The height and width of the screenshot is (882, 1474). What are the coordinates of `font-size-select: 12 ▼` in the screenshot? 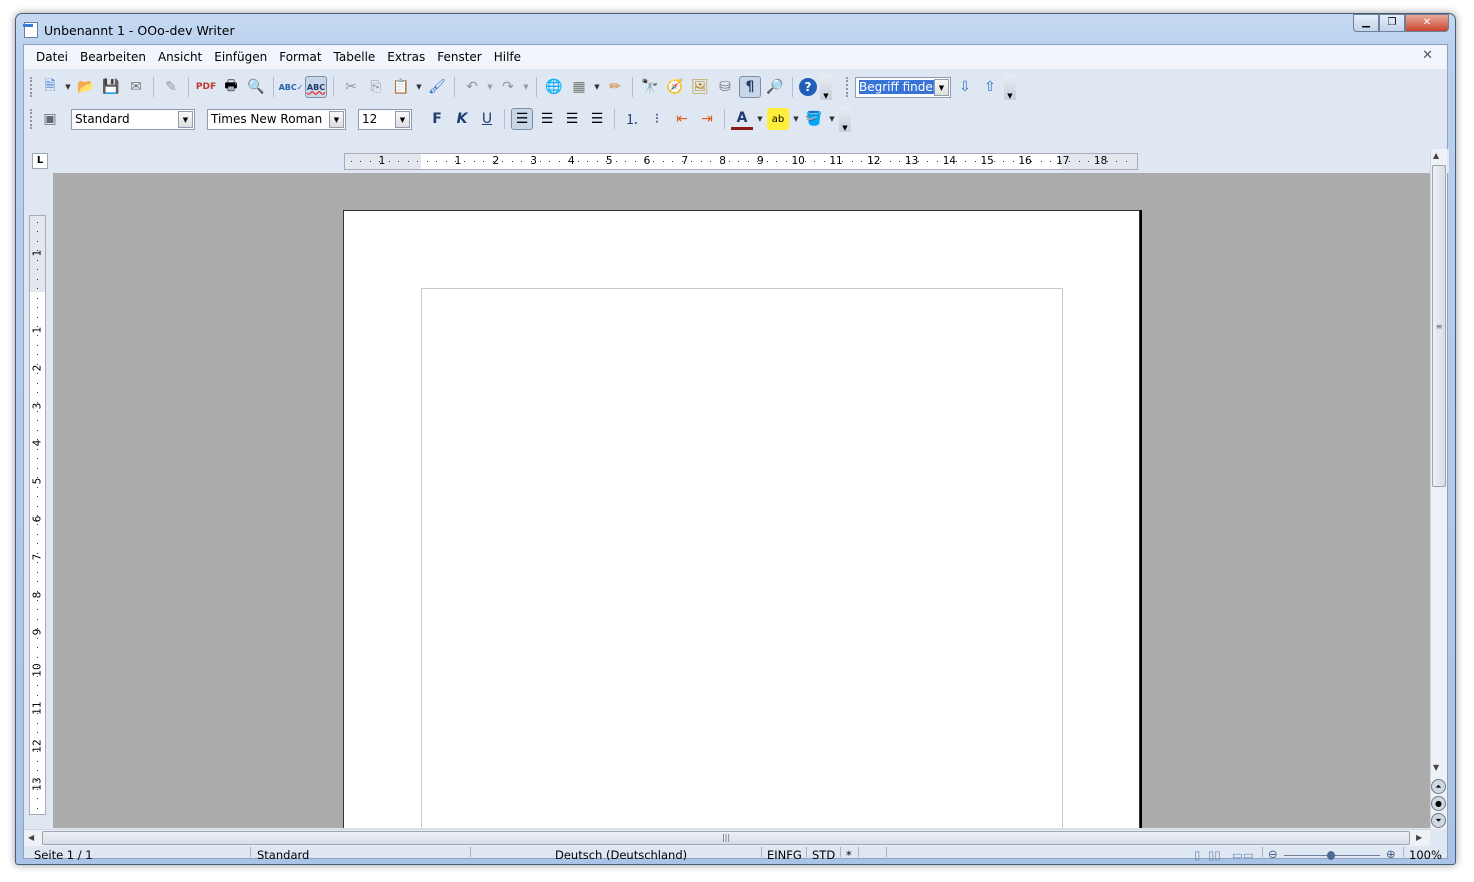 It's located at (385, 119).